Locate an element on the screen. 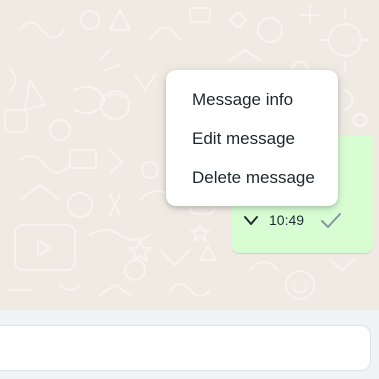 This screenshot has height=379, width=379. chevron-down-icon is located at coordinates (251, 220).